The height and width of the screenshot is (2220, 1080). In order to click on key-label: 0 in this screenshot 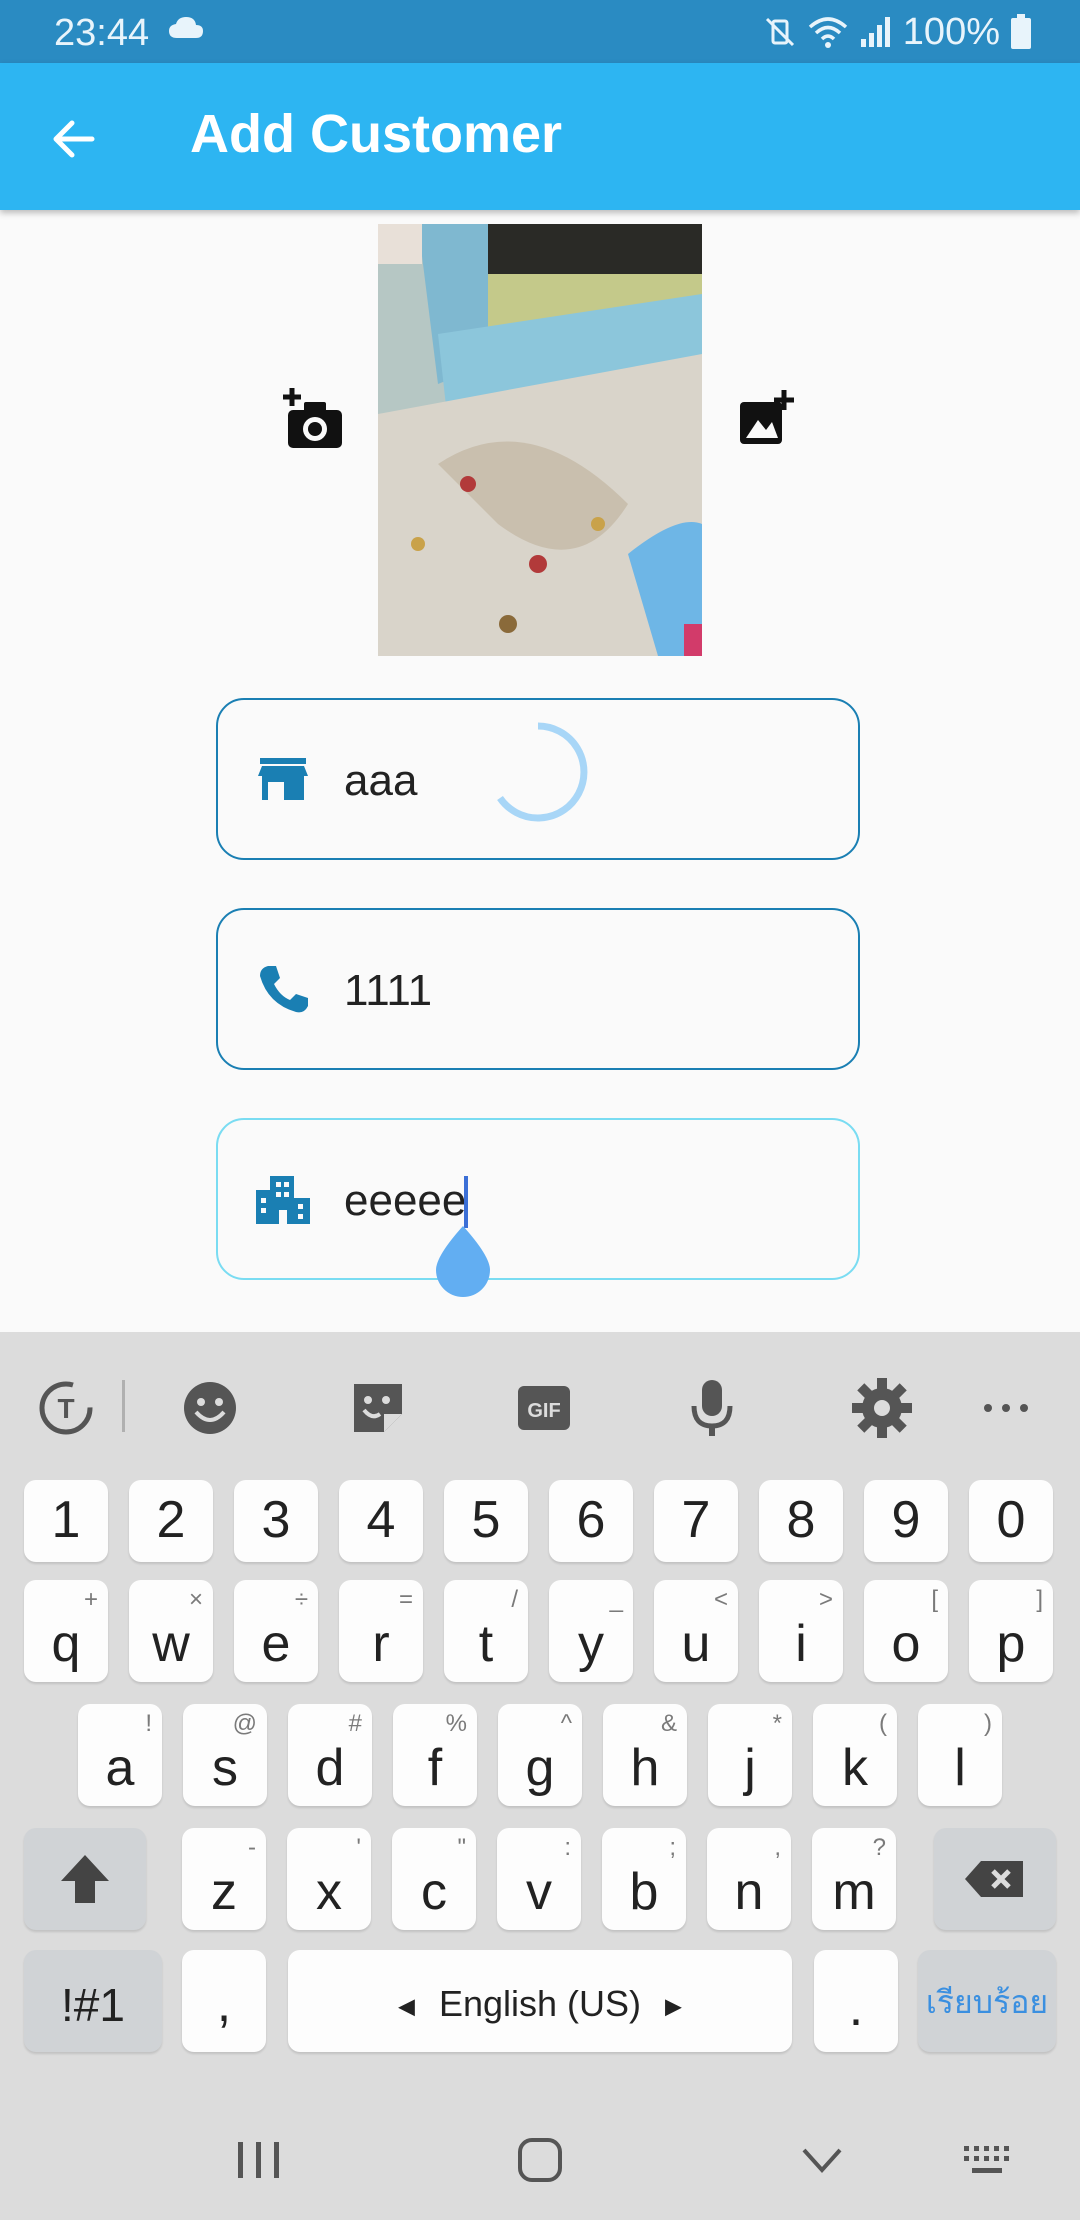, I will do `click(1011, 1520)`.